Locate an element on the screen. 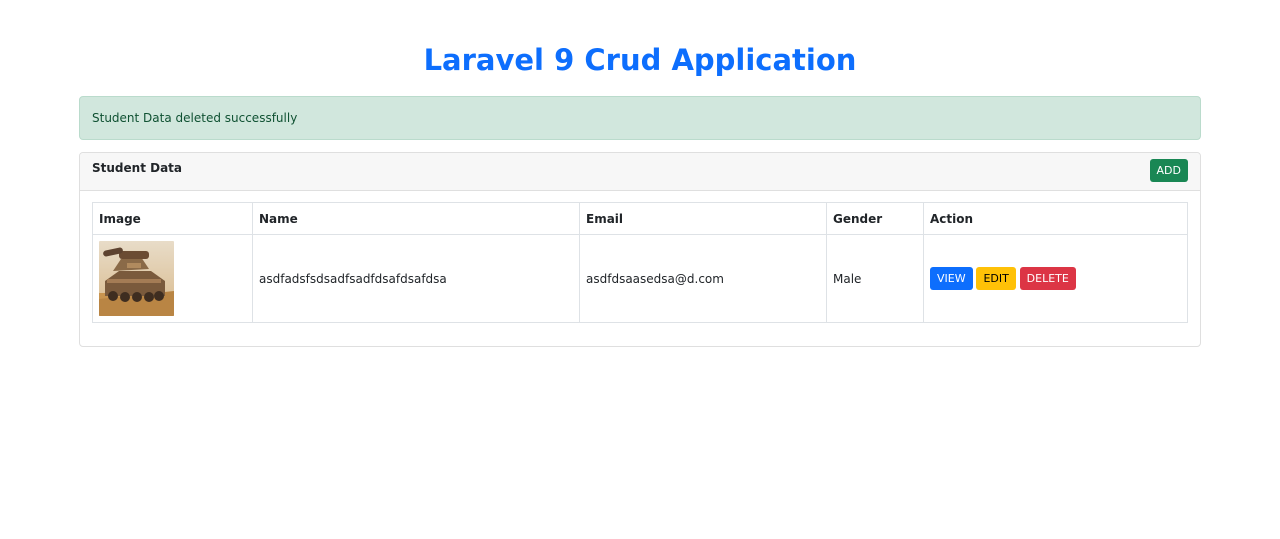  card-header: Student Data ADD is located at coordinates (640, 172).